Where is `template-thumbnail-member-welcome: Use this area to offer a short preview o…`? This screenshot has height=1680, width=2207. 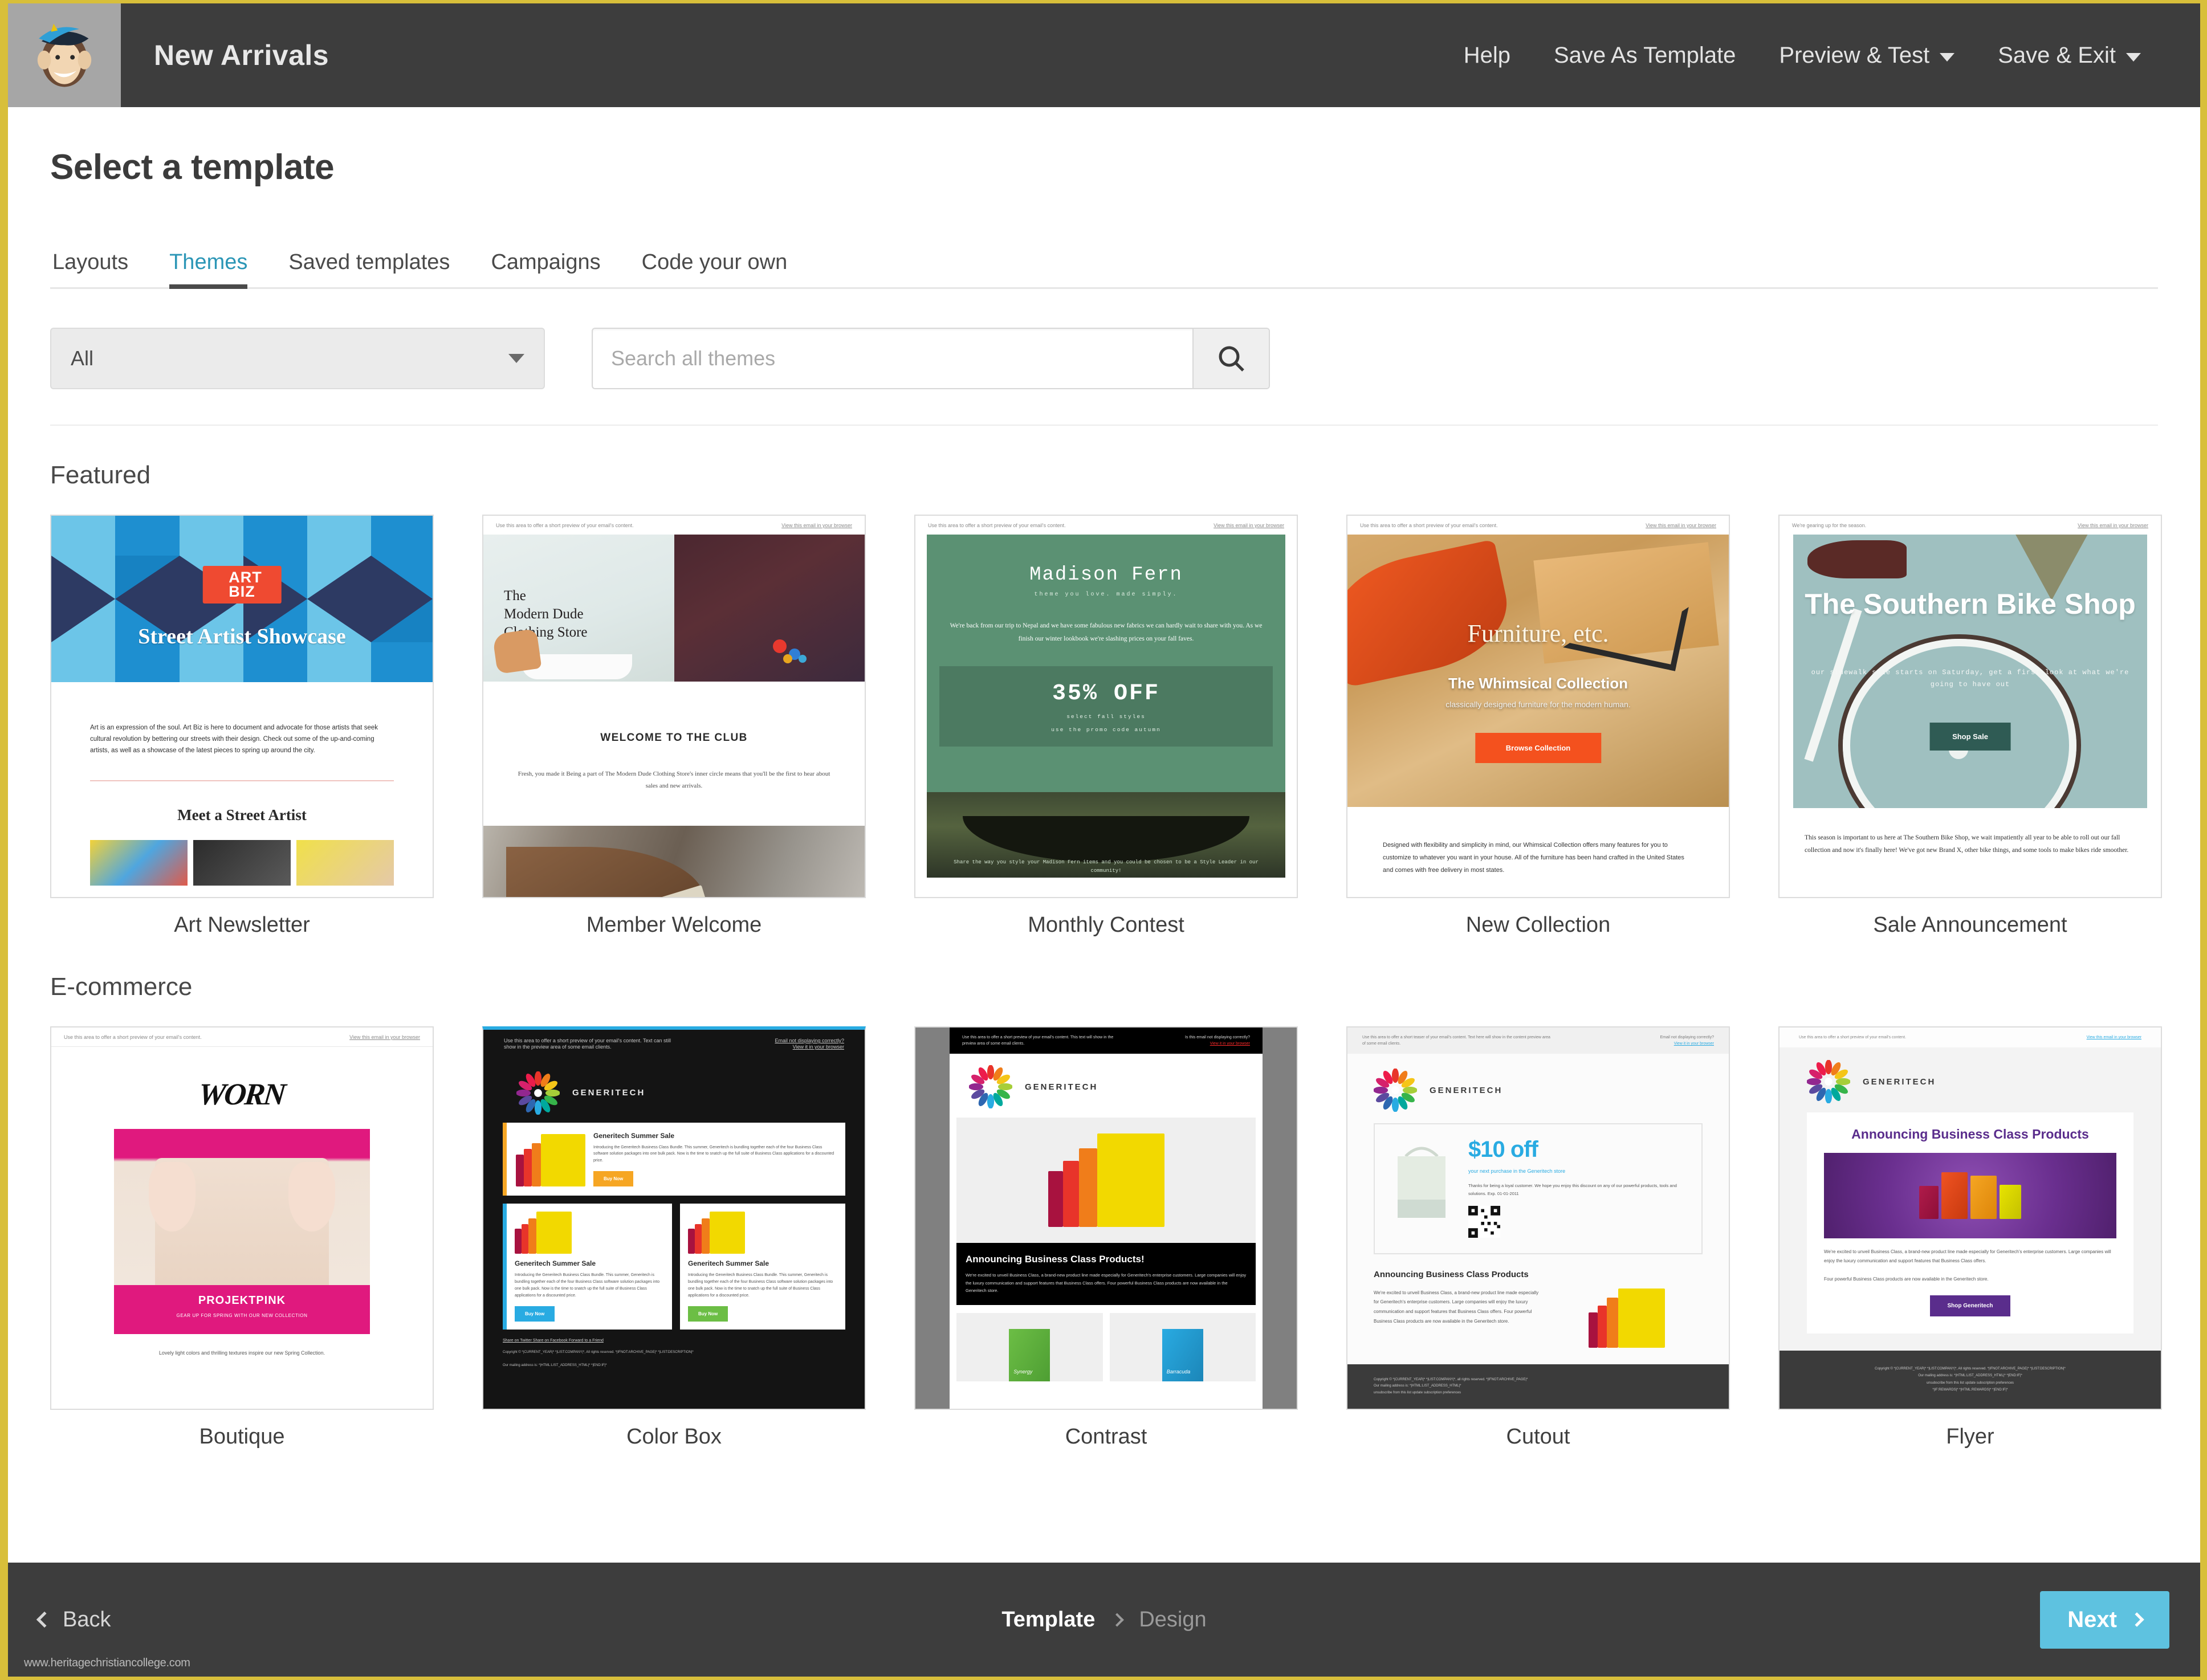
template-thumbnail-member-welcome: Use this area to offer a short preview o… is located at coordinates (674, 706).